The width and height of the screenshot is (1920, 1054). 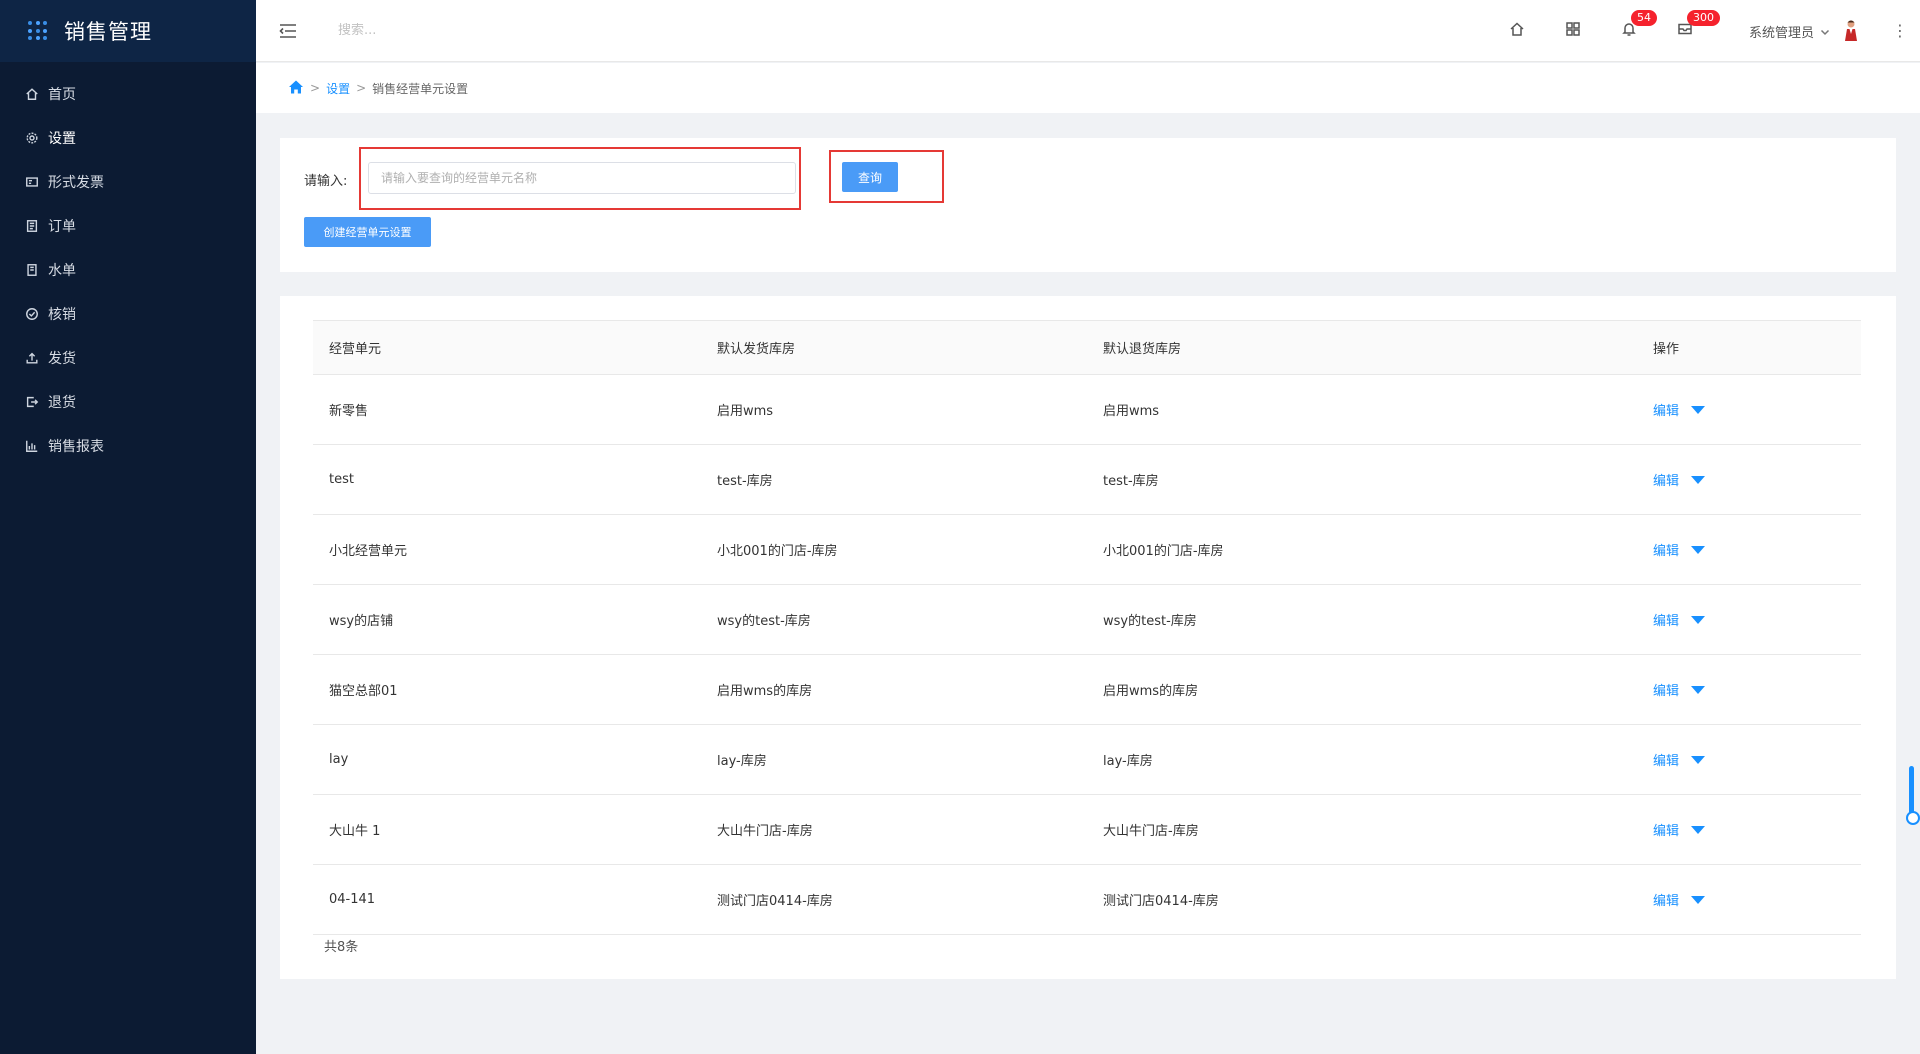 What do you see at coordinates (326, 181) in the screenshot?
I see `search-label: 请输入:` at bounding box center [326, 181].